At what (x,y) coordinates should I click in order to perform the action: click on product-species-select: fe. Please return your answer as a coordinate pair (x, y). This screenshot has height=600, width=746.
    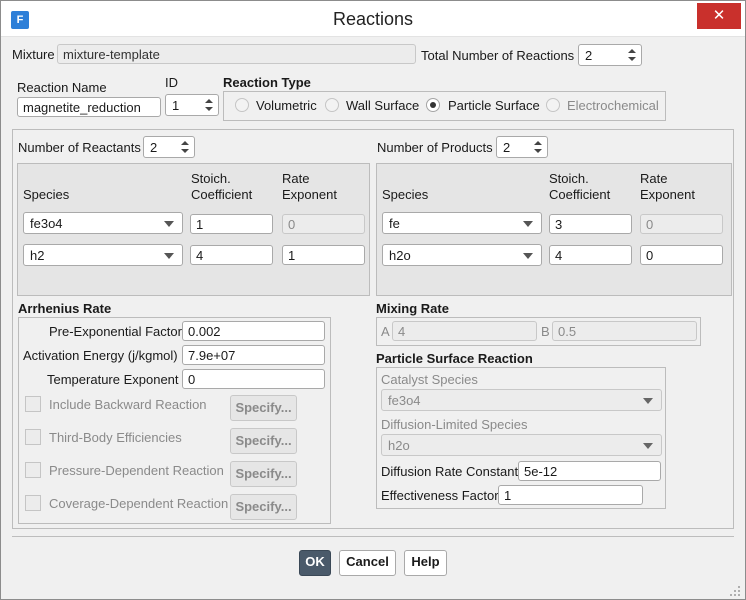
    Looking at the image, I should click on (462, 223).